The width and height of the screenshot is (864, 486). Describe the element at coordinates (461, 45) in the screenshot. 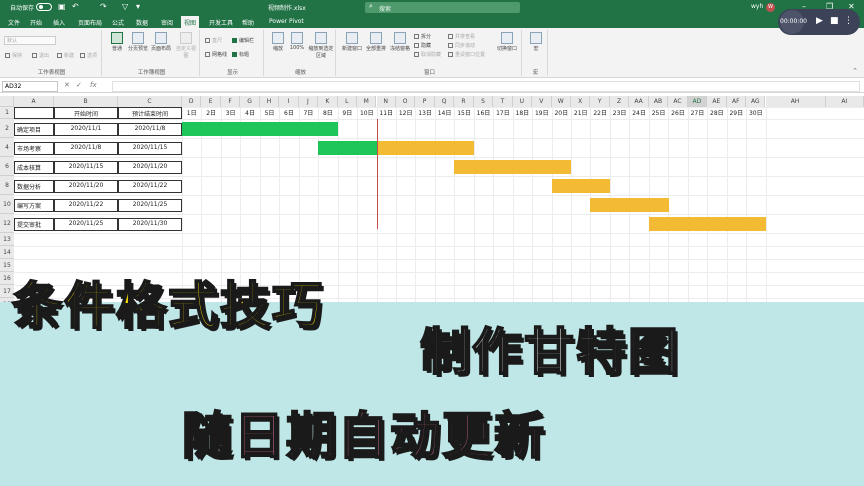

I see `sync-scroll-button: 同步滚动` at that location.